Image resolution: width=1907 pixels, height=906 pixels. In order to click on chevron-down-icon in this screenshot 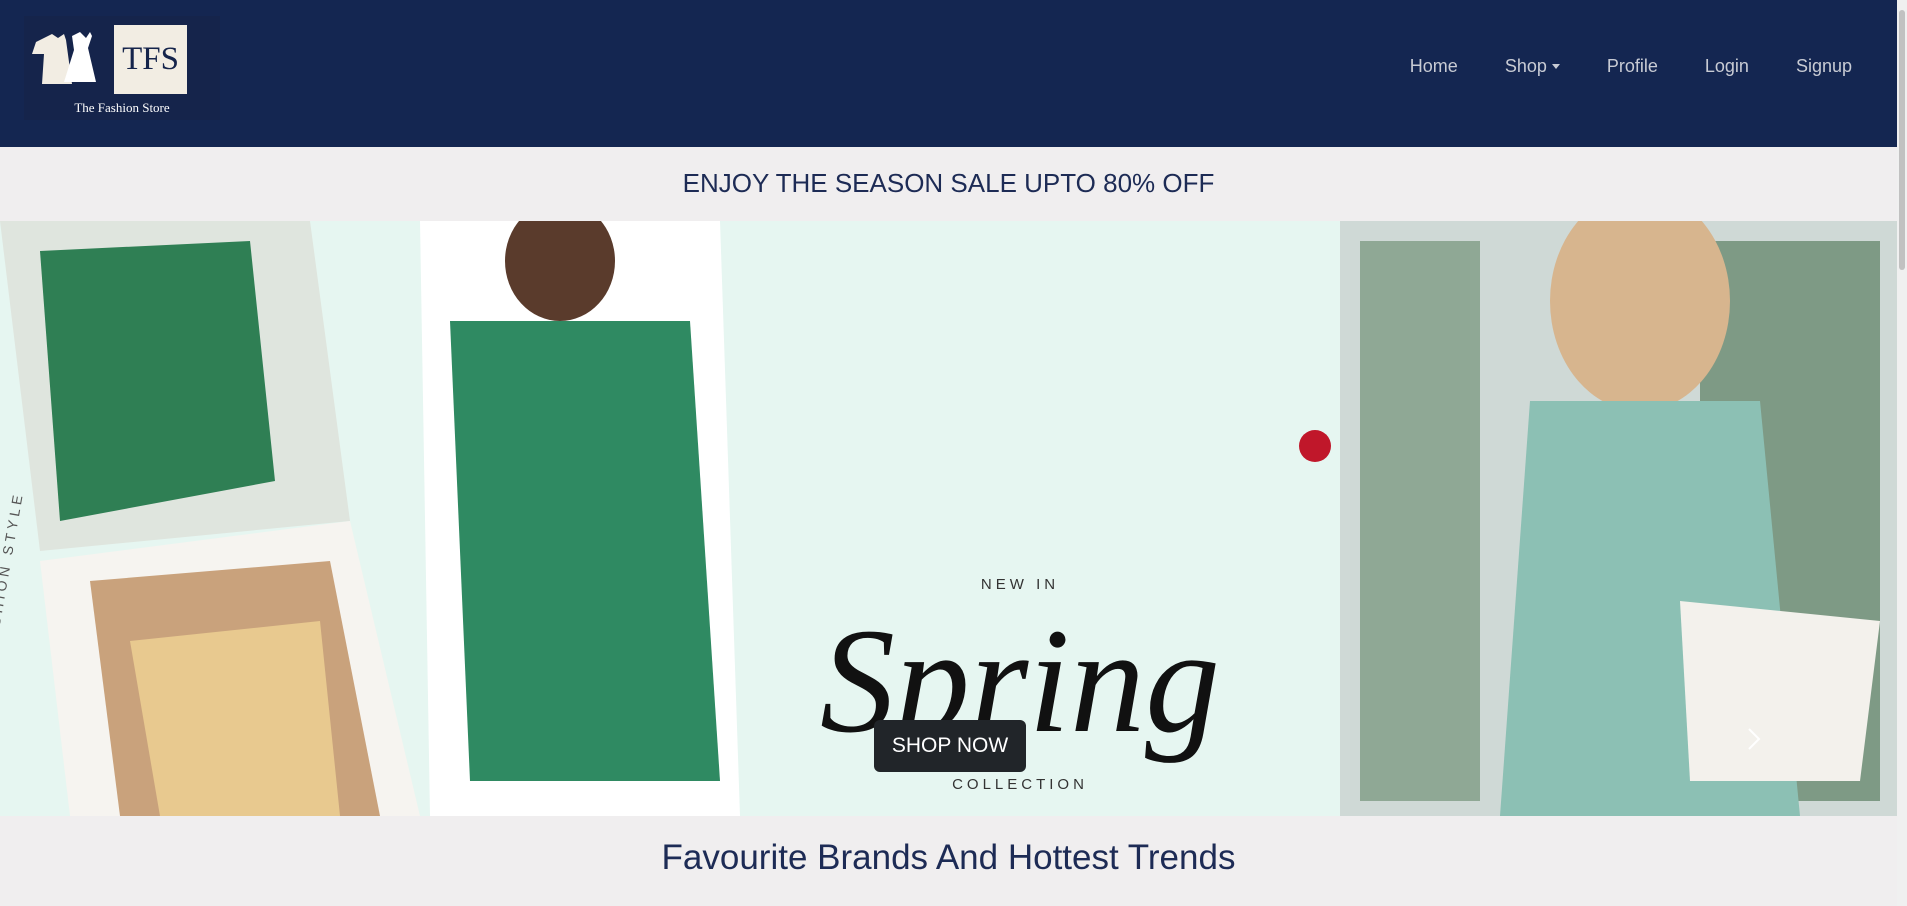, I will do `click(1555, 66)`.